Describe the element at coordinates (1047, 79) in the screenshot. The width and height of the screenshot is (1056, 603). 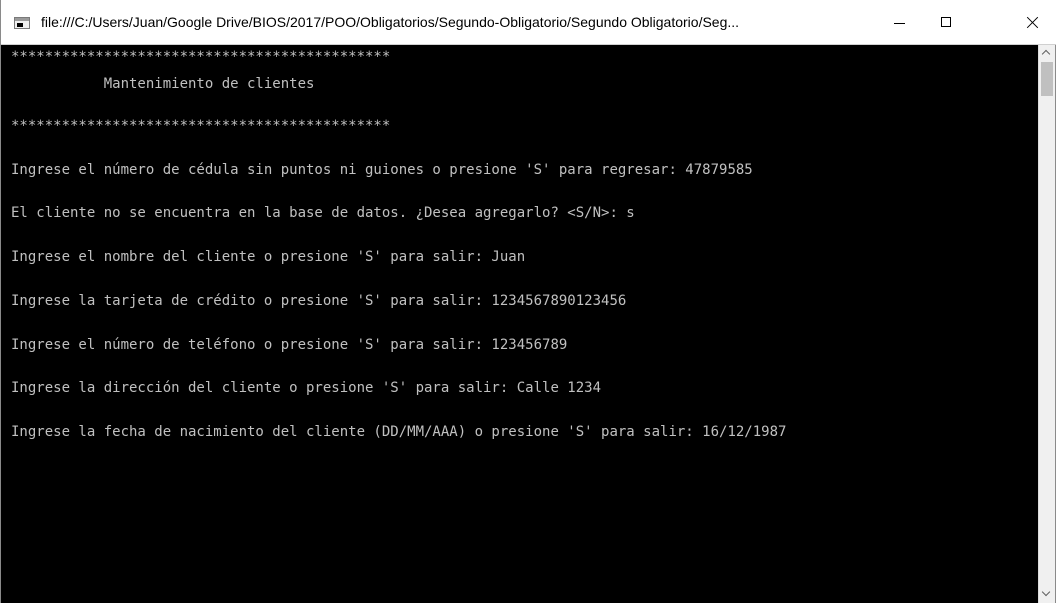
I see `scrollbar-thumb` at that location.